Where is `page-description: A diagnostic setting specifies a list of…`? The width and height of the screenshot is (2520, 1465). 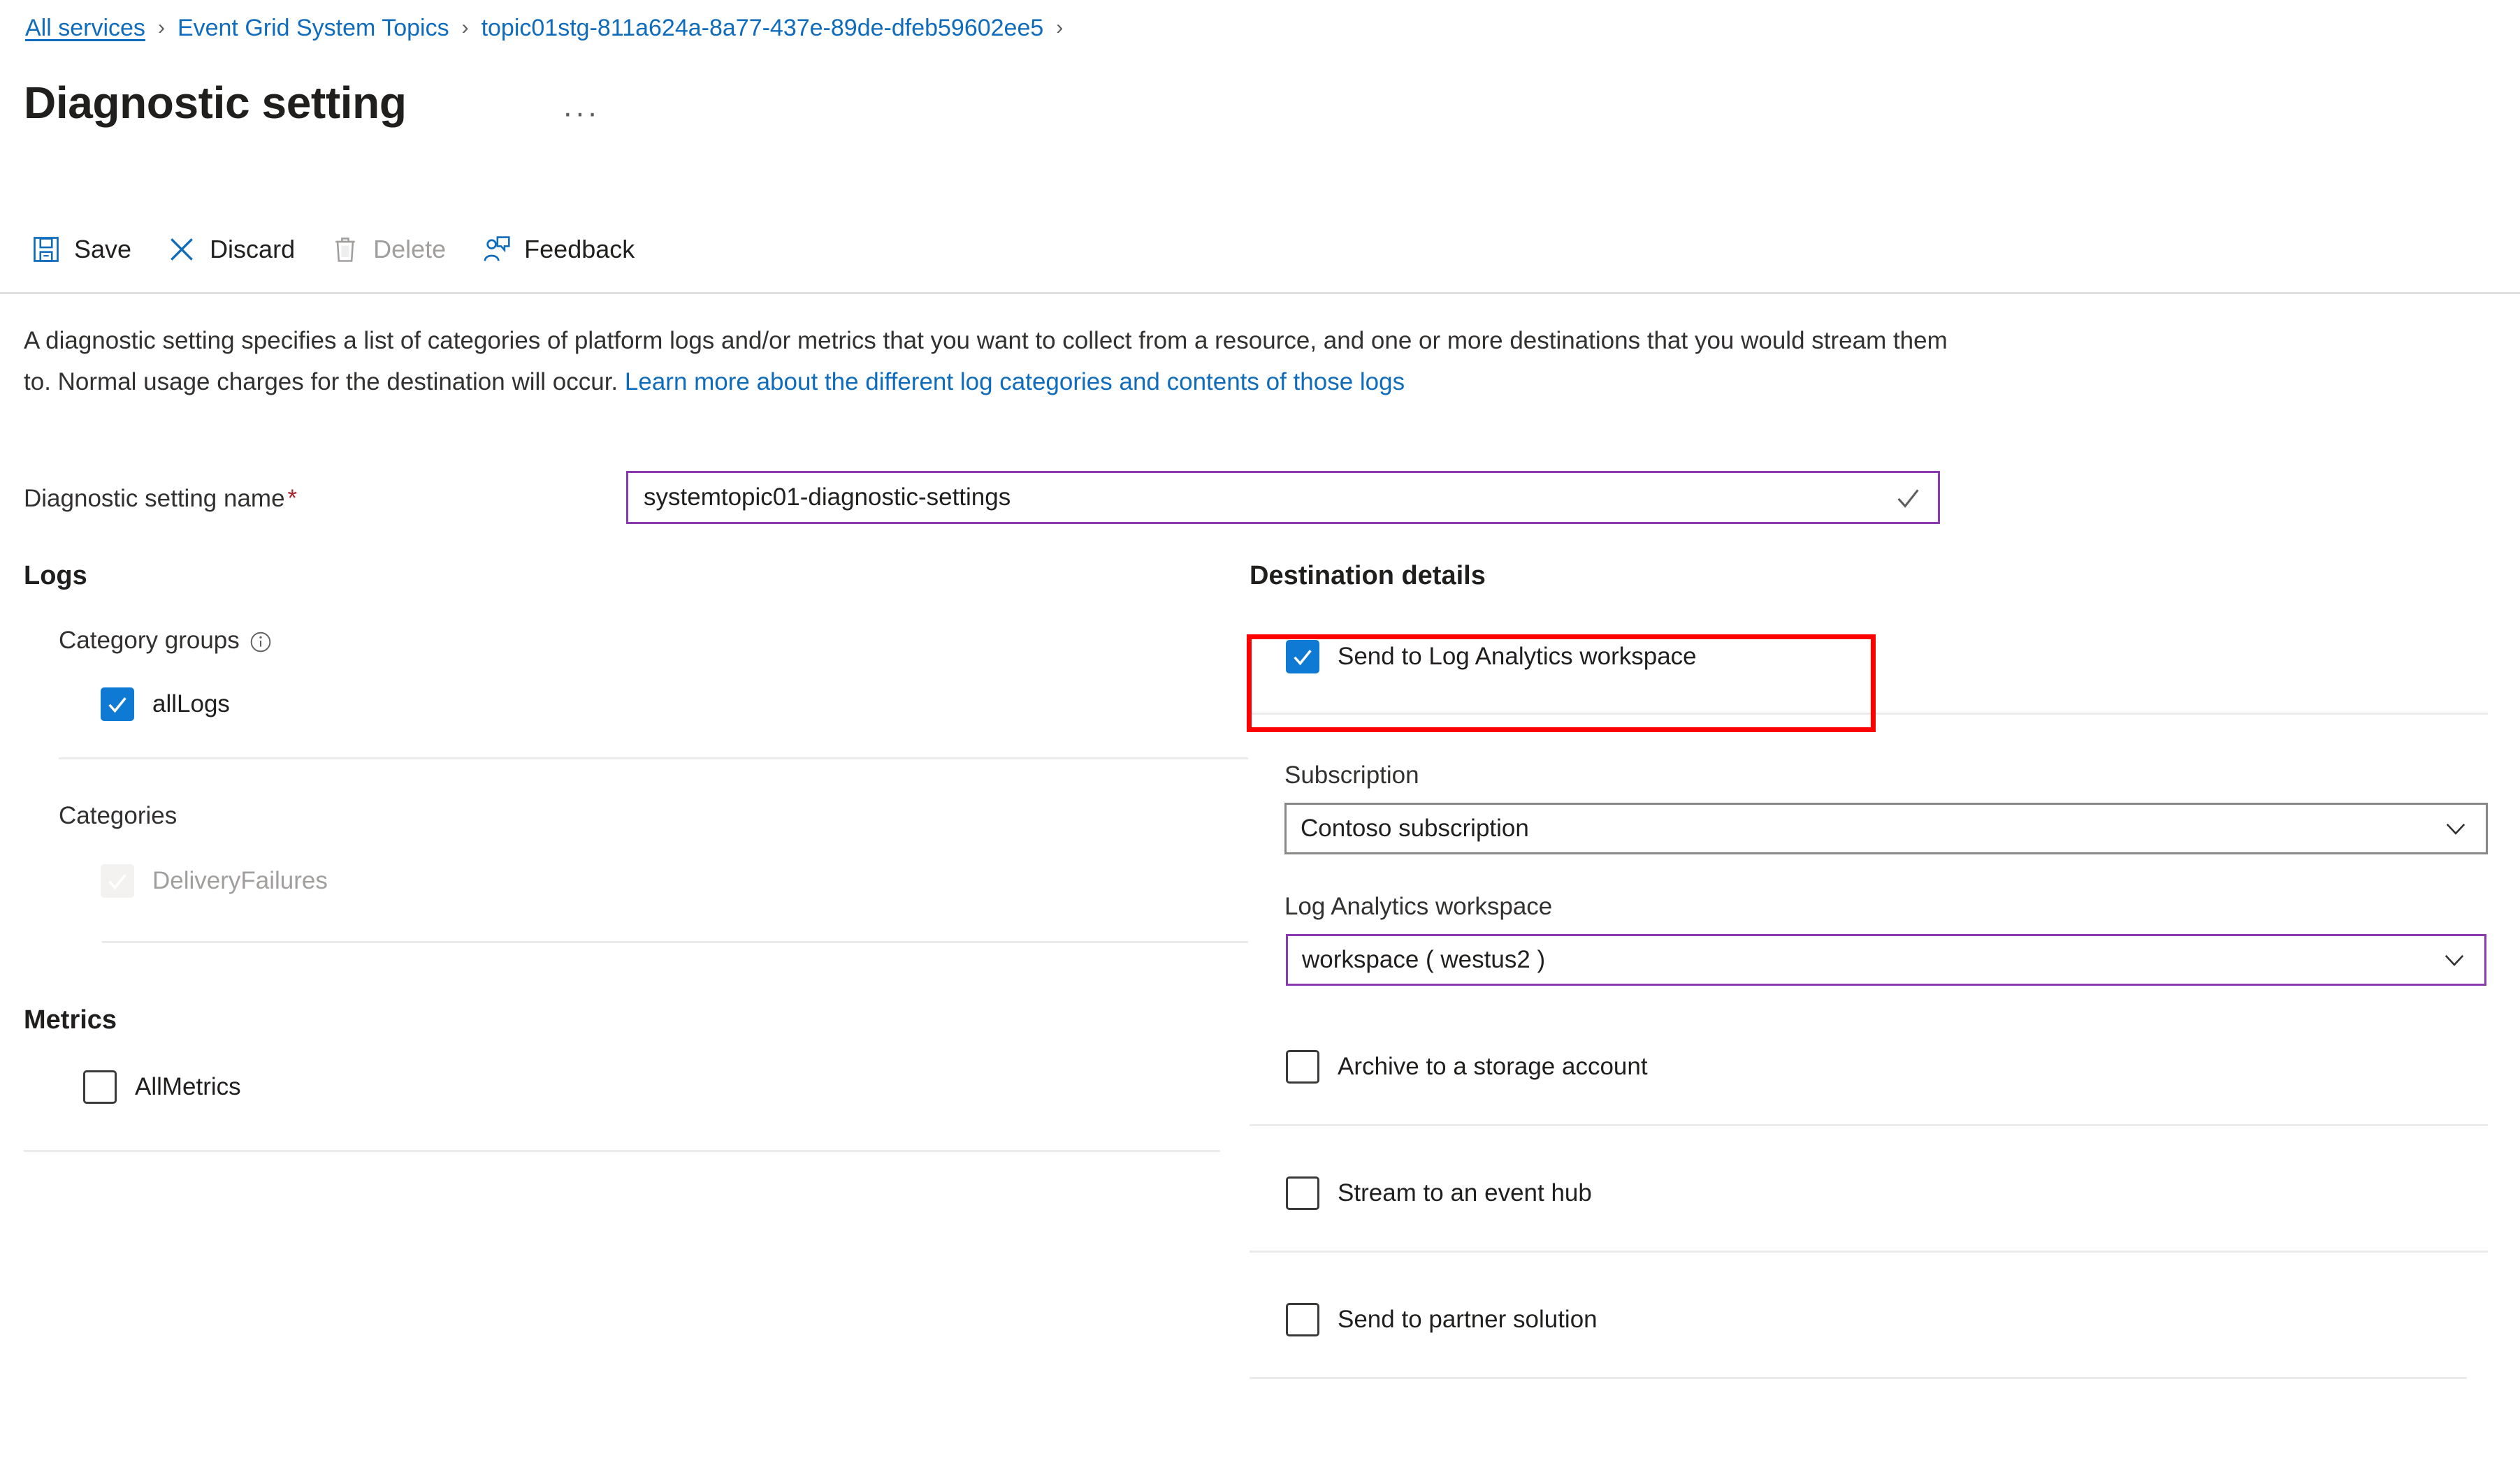
page-description: A diagnostic setting specifies a list of… is located at coordinates (989, 361).